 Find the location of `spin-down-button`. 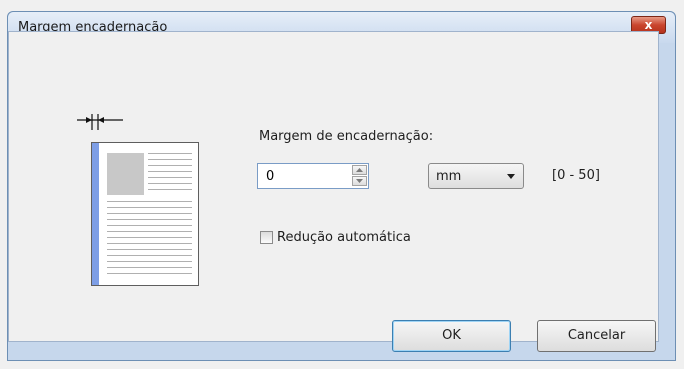

spin-down-button is located at coordinates (359, 181).